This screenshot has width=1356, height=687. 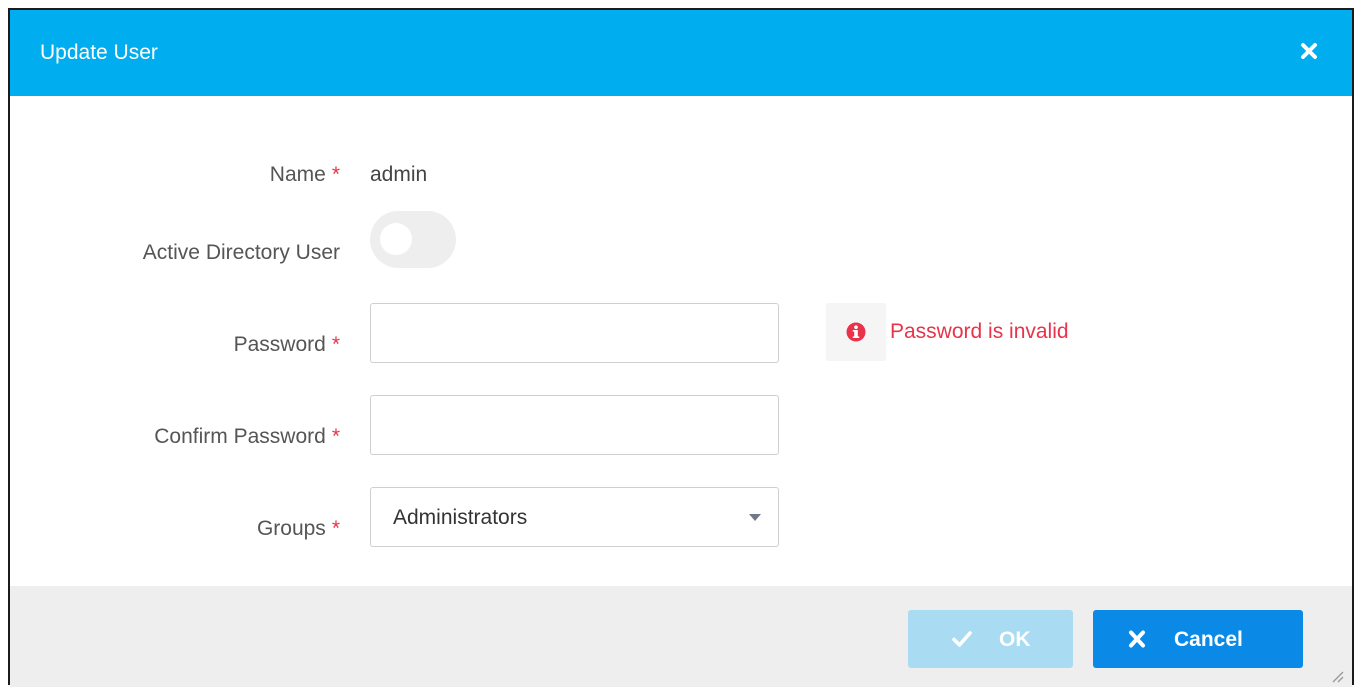 What do you see at coordinates (1337, 676) in the screenshot?
I see `resize-grip-icon` at bounding box center [1337, 676].